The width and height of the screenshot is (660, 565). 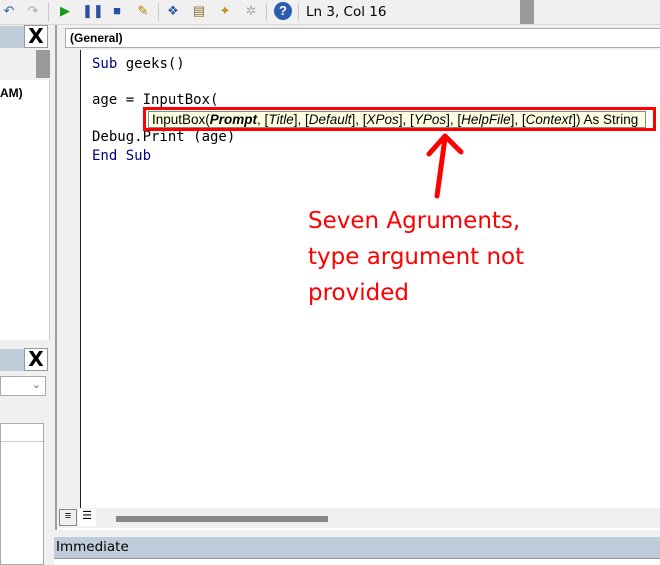 I want to click on scrollbar-thumb, so click(x=222, y=519).